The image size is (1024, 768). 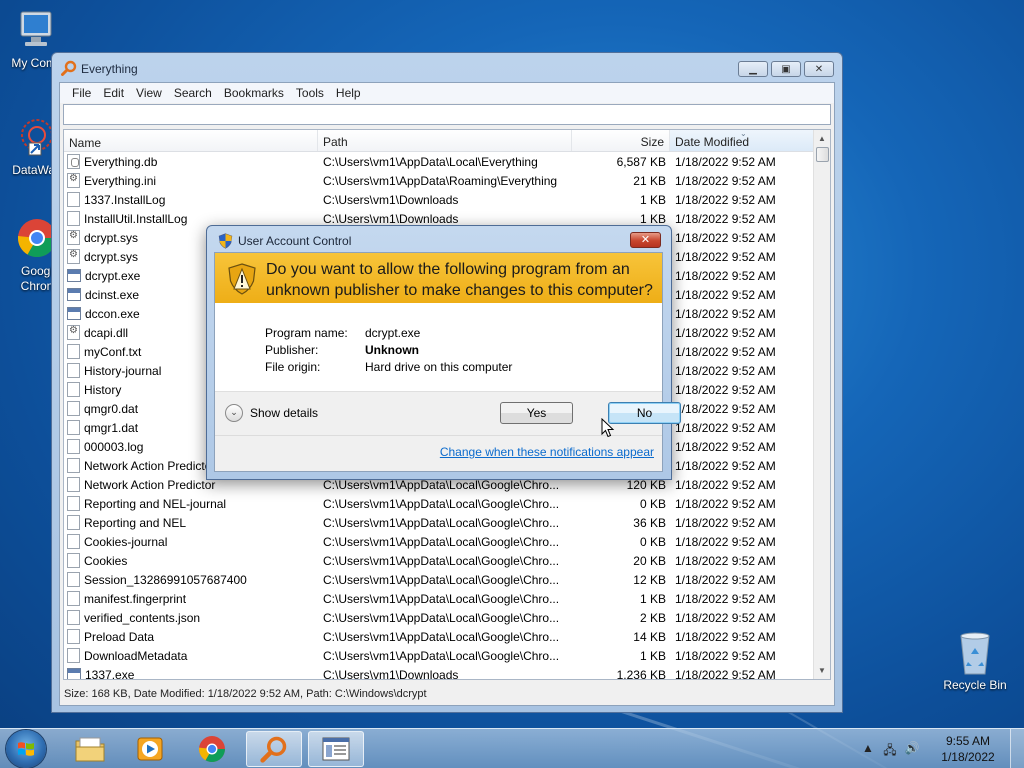 What do you see at coordinates (90, 749) in the screenshot?
I see `taskbar-explorer` at bounding box center [90, 749].